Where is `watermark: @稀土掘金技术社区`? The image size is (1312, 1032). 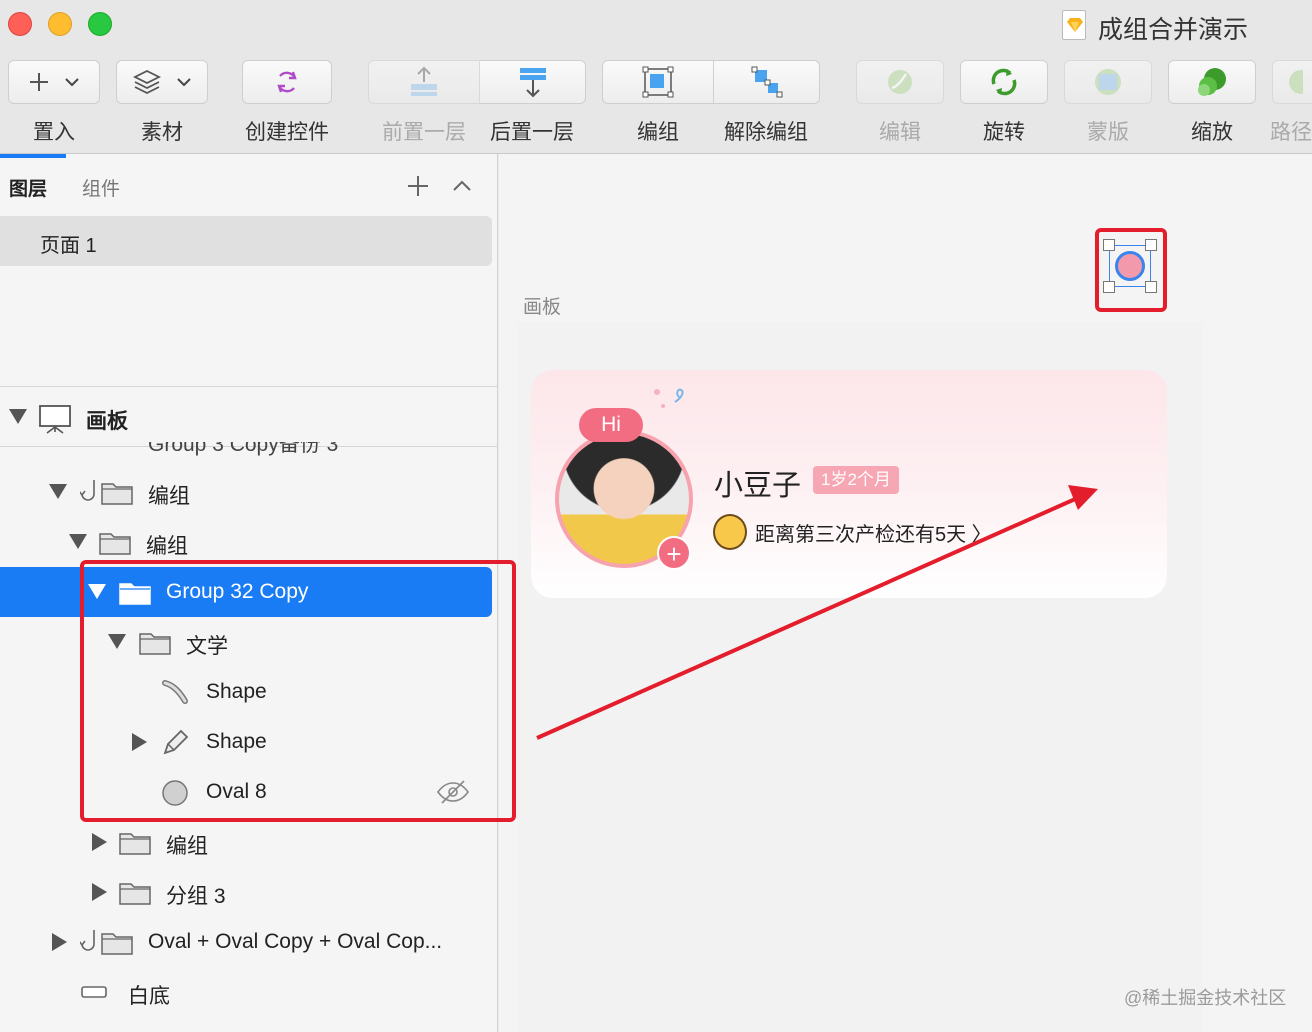
watermark: @稀土掘金技术社区 is located at coordinates (1205, 998).